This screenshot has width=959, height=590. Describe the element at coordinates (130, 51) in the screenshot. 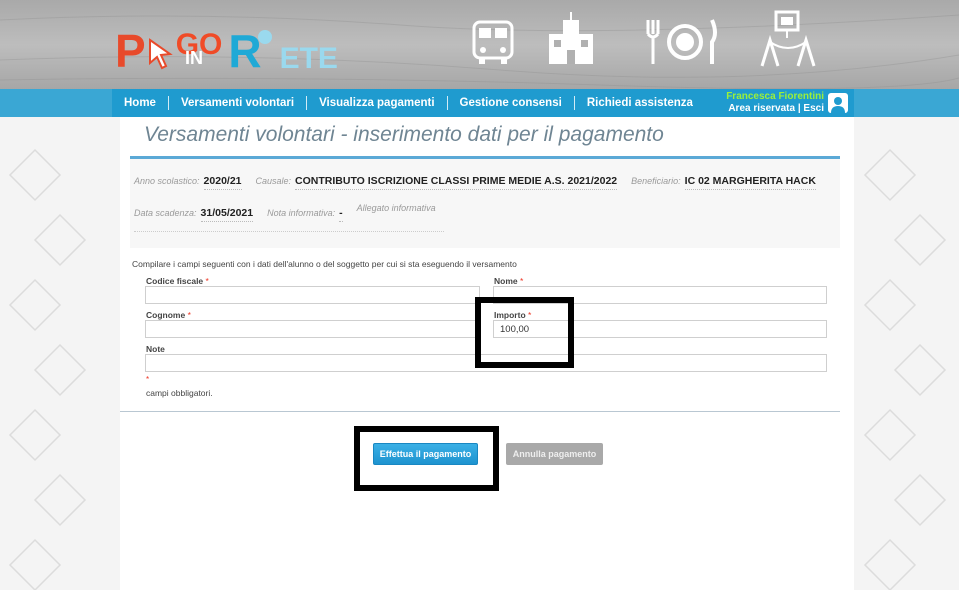

I see `logo-letter-p: P` at that location.